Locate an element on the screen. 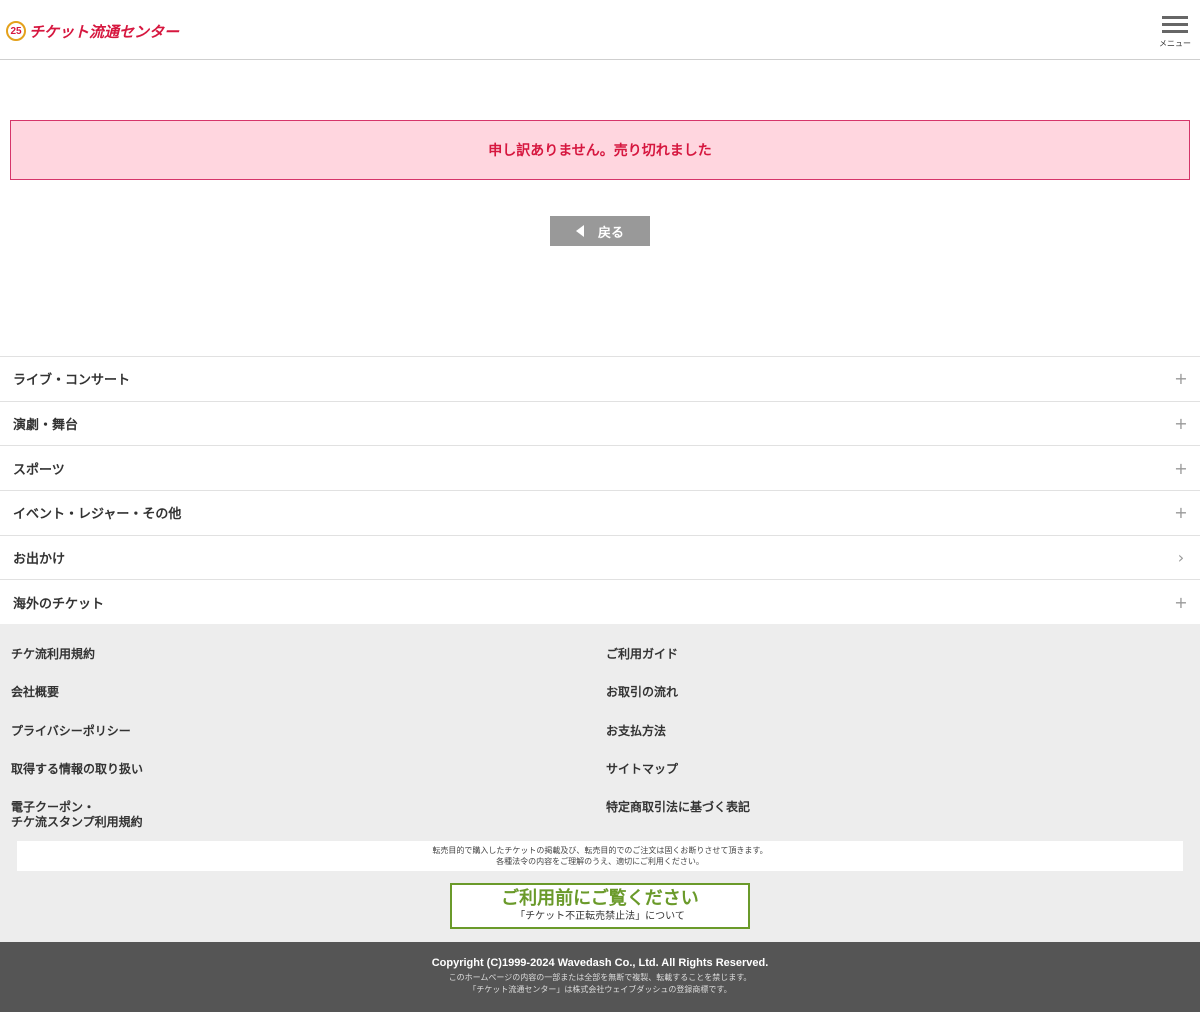  site-logo: 25 チケット流通センター is located at coordinates (92, 31).